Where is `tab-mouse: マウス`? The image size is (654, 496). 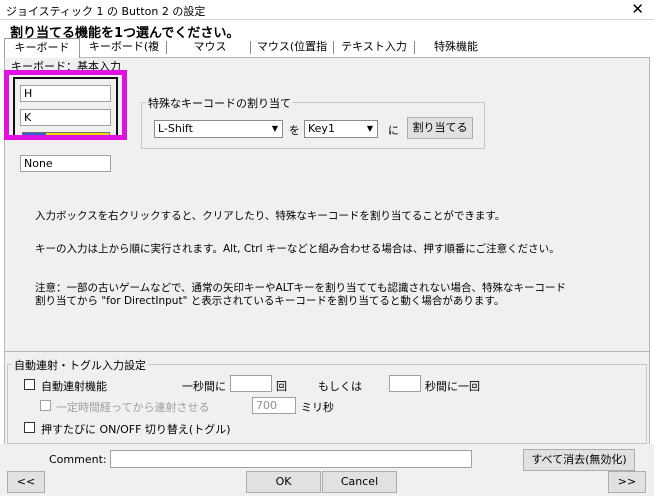 tab-mouse: マウス is located at coordinates (210, 47).